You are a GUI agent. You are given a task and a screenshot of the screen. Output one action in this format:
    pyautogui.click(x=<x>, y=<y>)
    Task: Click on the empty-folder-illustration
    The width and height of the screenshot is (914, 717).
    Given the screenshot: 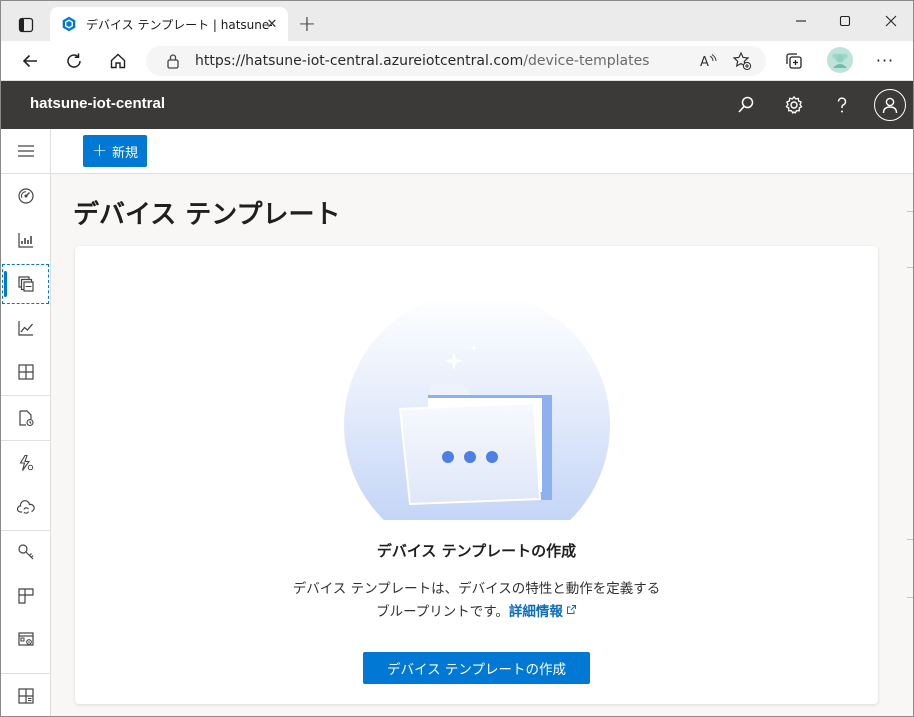 What is the action you would take?
    pyautogui.click(x=477, y=406)
    